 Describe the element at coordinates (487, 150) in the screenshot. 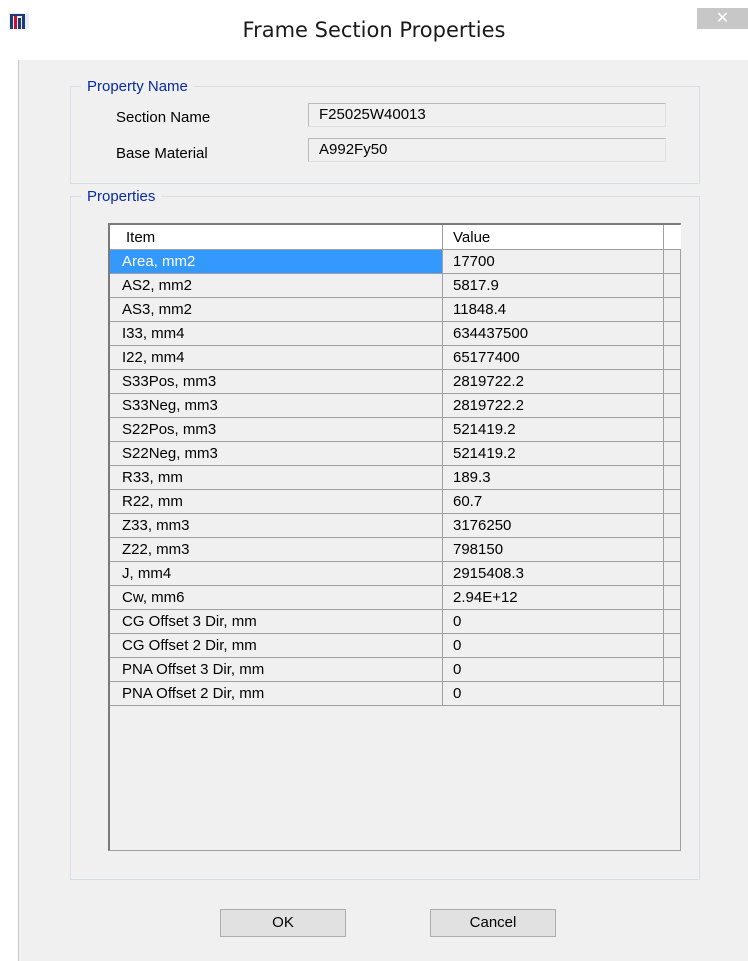

I see `base-material-field: A992Fy50` at that location.